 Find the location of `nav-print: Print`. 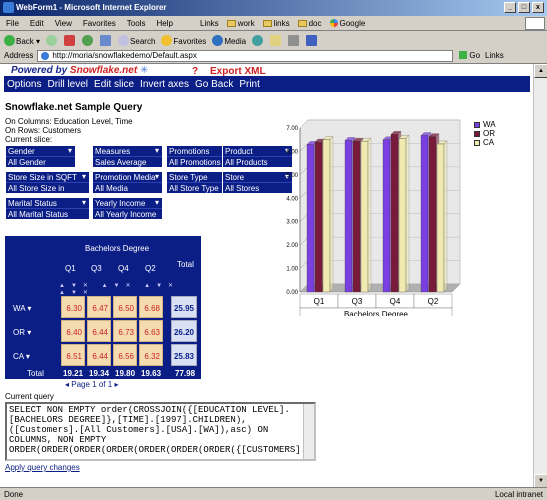

nav-print: Print is located at coordinates (249, 84).